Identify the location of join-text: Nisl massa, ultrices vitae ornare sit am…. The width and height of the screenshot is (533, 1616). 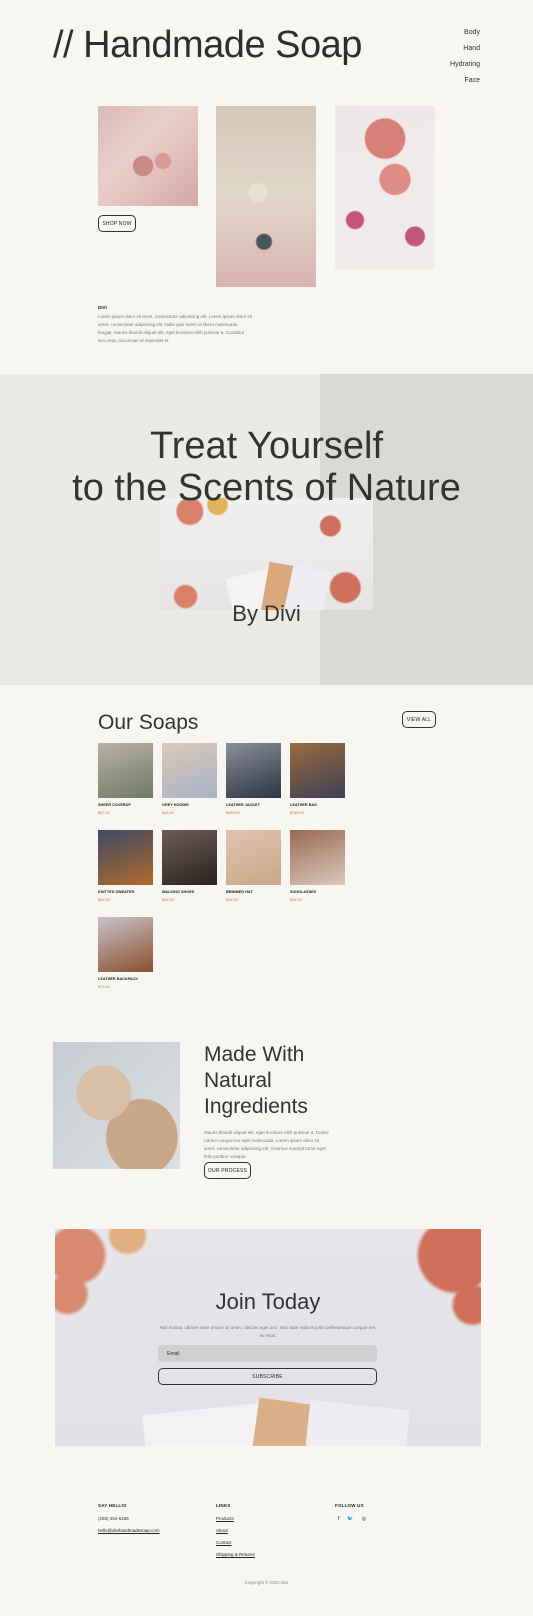
(268, 1331).